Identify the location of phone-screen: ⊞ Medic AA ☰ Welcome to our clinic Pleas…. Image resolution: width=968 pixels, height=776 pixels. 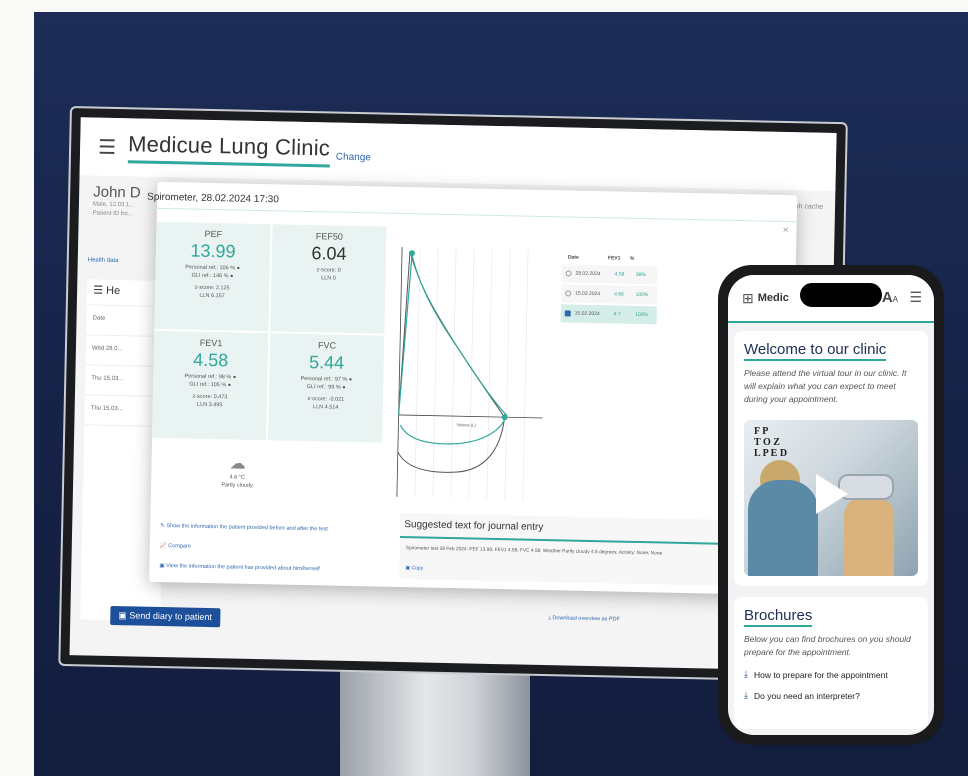
(831, 505).